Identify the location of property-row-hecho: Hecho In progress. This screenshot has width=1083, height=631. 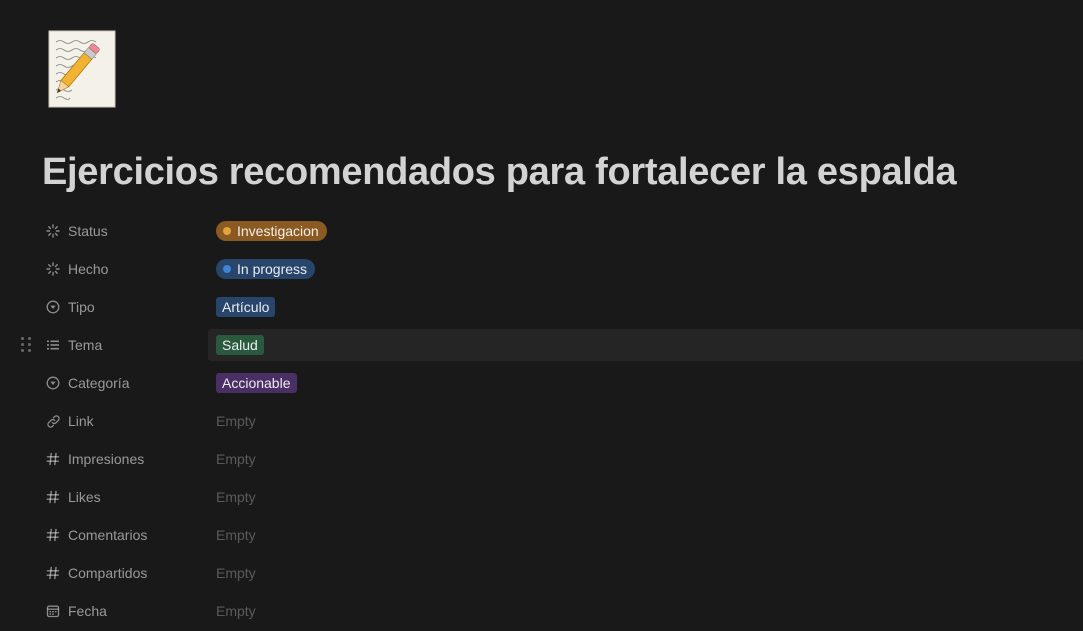
(541, 269).